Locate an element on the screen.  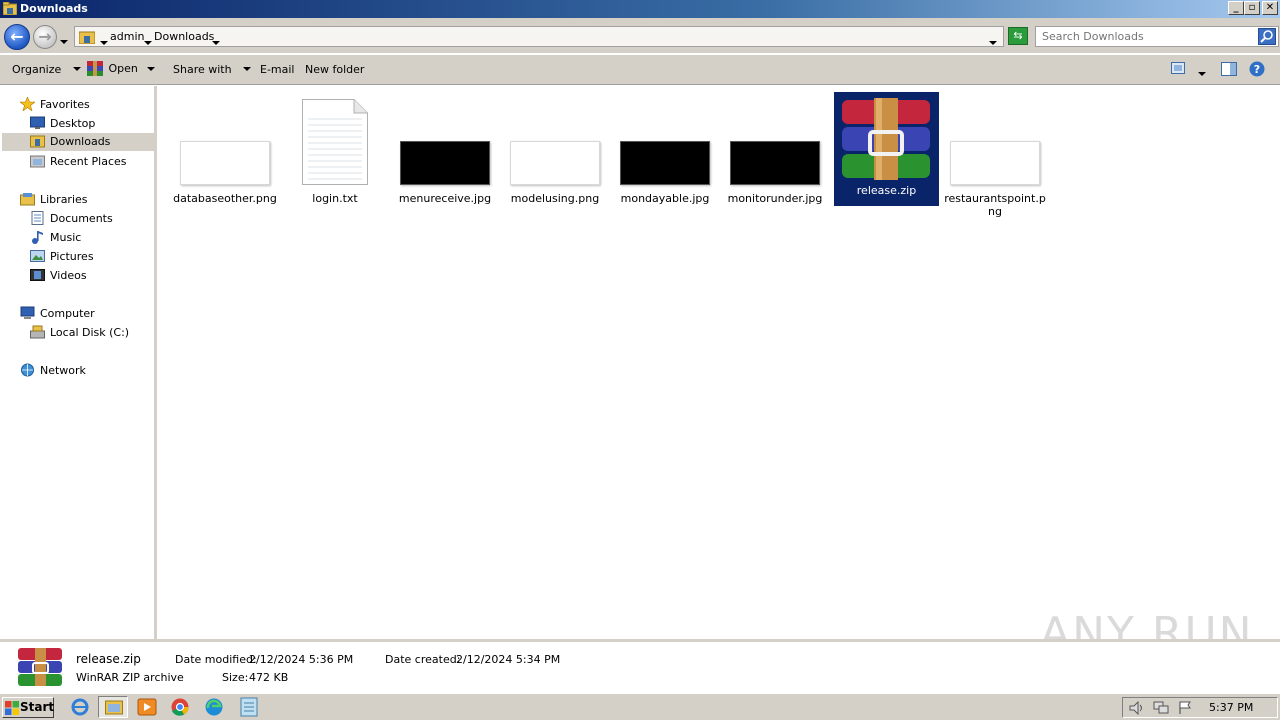
desktop-icon is located at coordinates (37, 122).